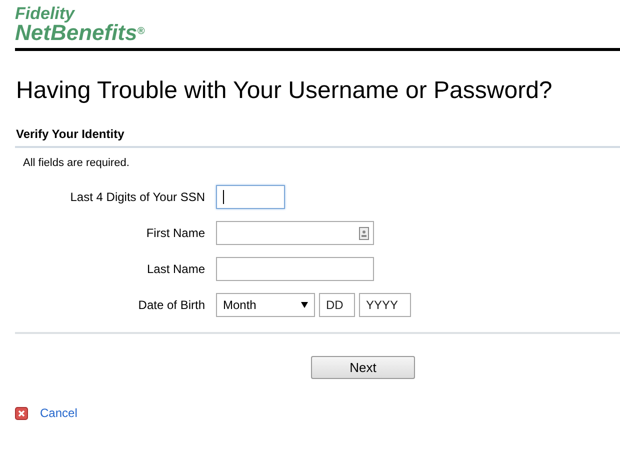 This screenshot has width=620, height=463. I want to click on year-field: YYYY, so click(385, 305).